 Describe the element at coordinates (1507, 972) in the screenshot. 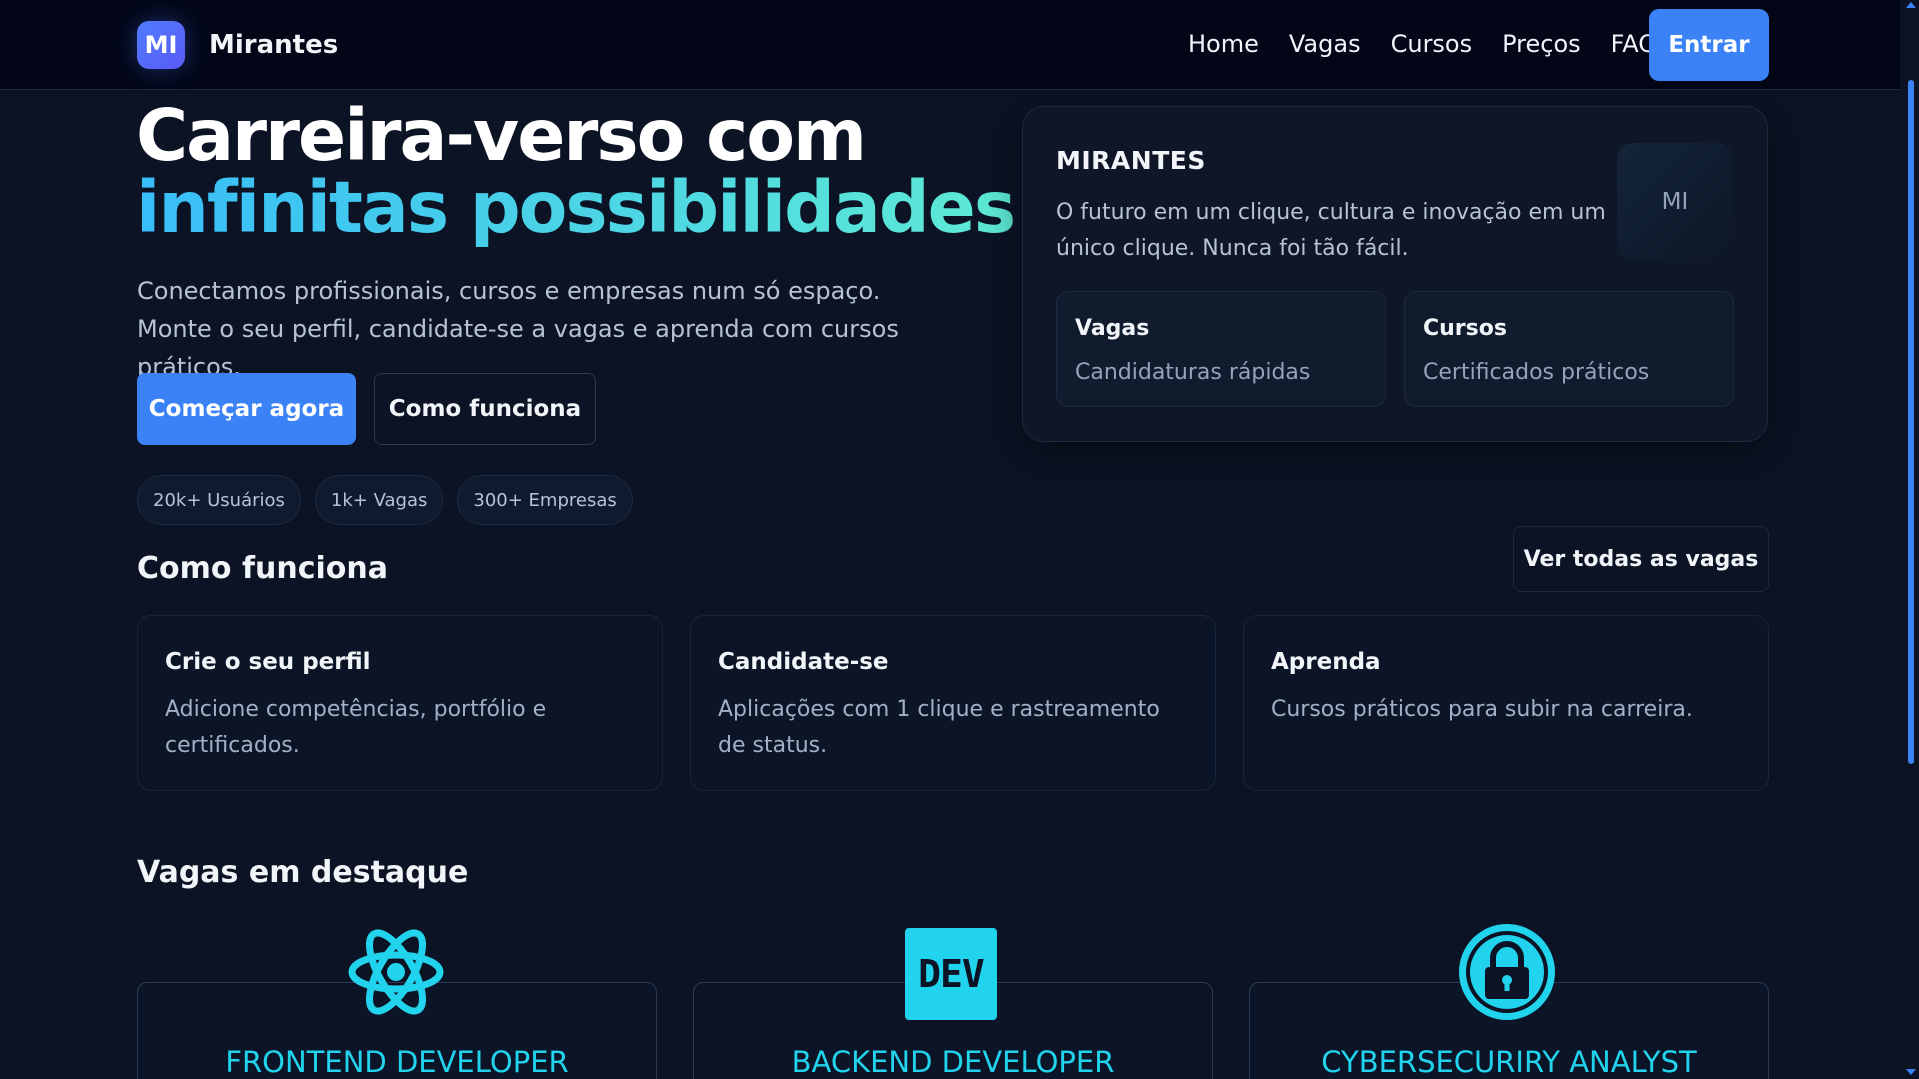

I see `padlock-icon` at that location.